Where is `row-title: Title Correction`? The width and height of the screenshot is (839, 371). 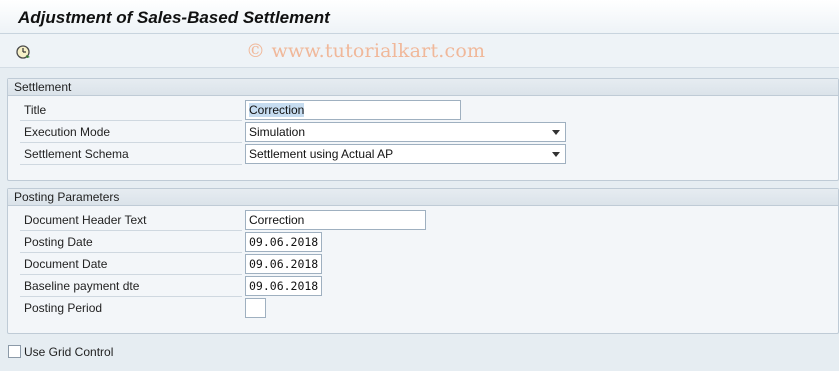 row-title: Title Correction is located at coordinates (290, 110).